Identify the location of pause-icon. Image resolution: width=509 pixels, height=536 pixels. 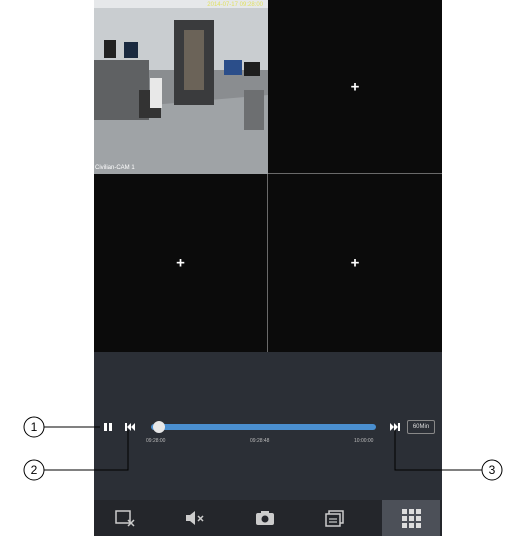
(108, 427).